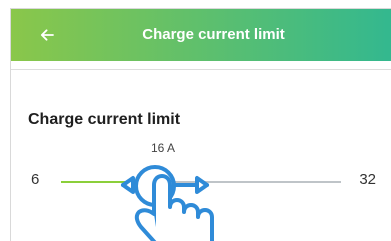  I want to click on slider-thumb, so click(155, 183).